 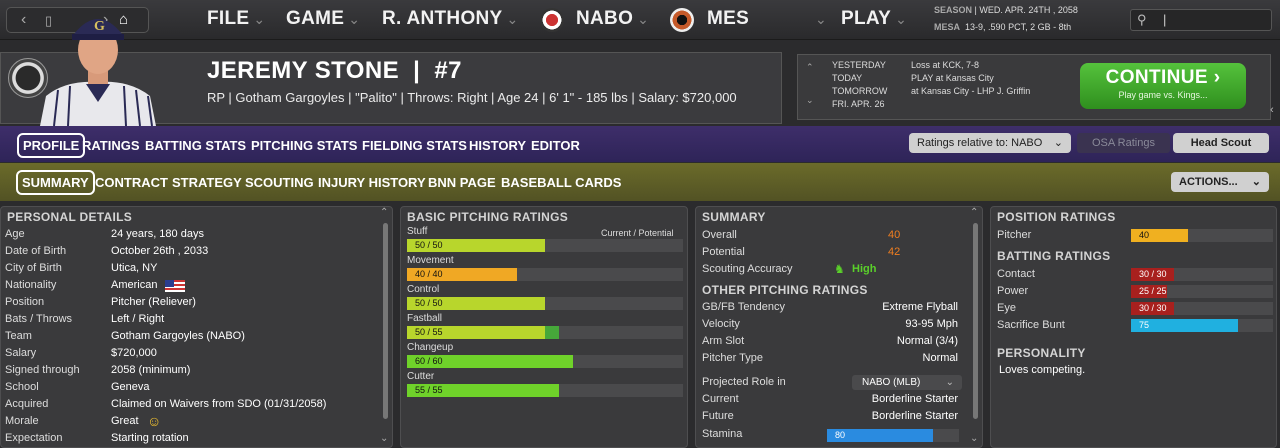 What do you see at coordinates (131, 182) in the screenshot?
I see `subtab-contract: CONTRACT` at bounding box center [131, 182].